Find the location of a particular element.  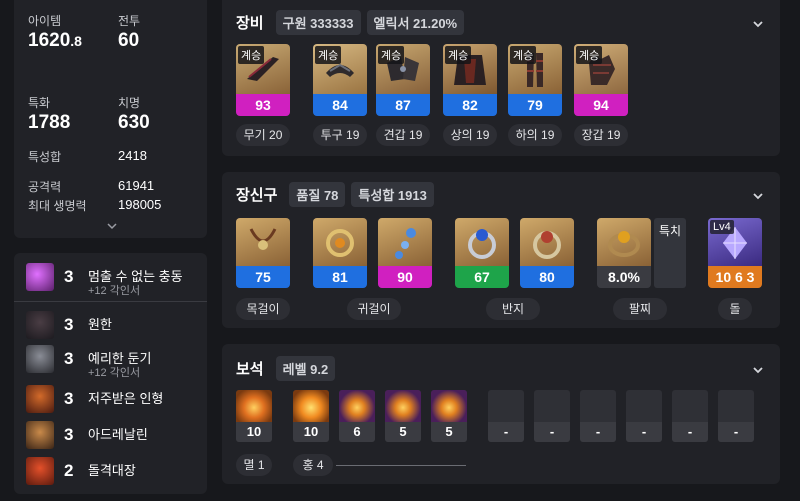

ability-stone-slot: Lv4 10 6 3 is located at coordinates (735, 253).